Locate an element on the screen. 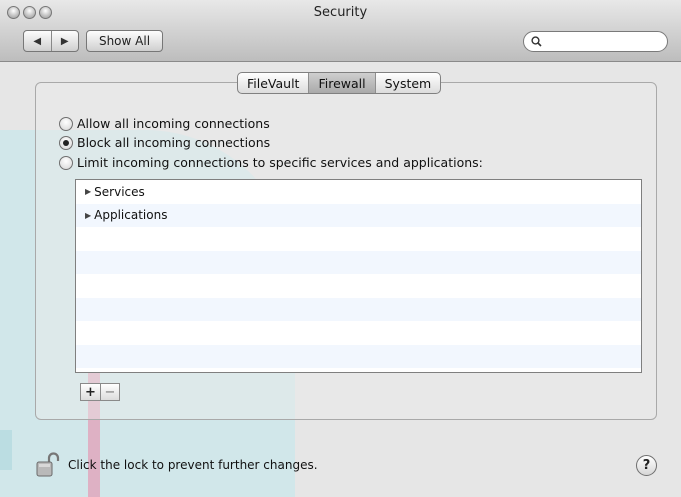 The height and width of the screenshot is (497, 681). allow-all-radio is located at coordinates (66, 123).